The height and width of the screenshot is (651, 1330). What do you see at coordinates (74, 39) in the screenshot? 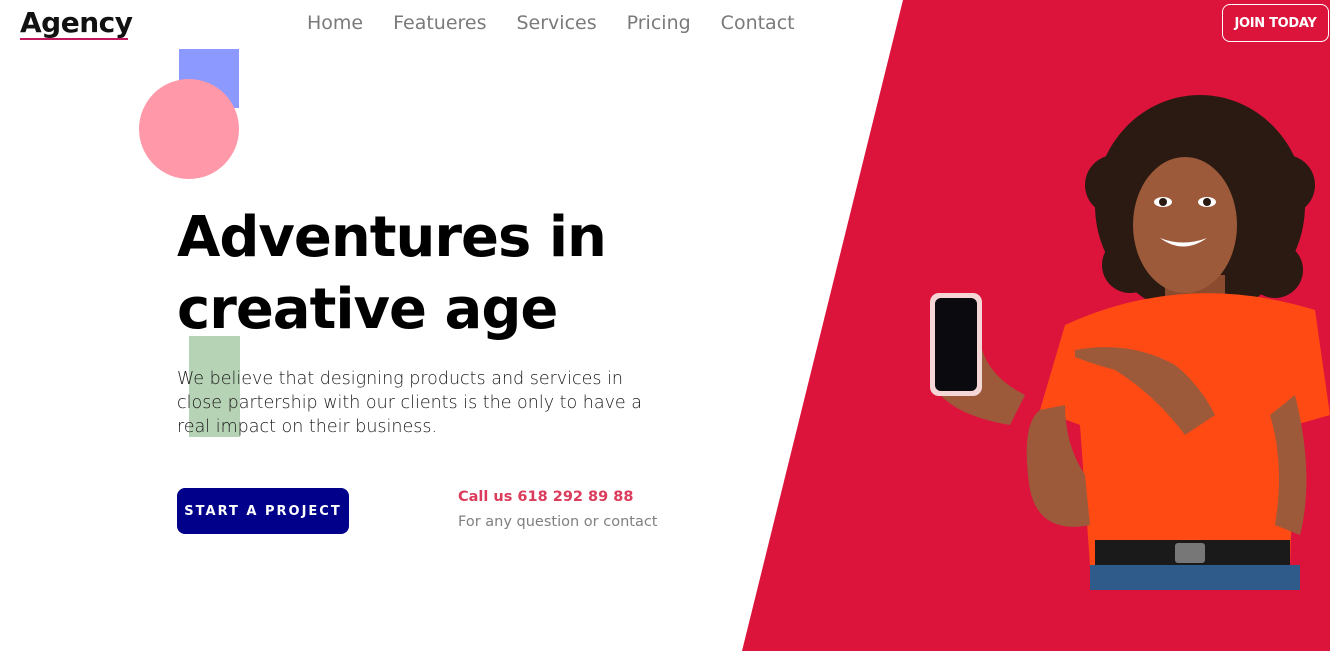
I see `logo-underline` at bounding box center [74, 39].